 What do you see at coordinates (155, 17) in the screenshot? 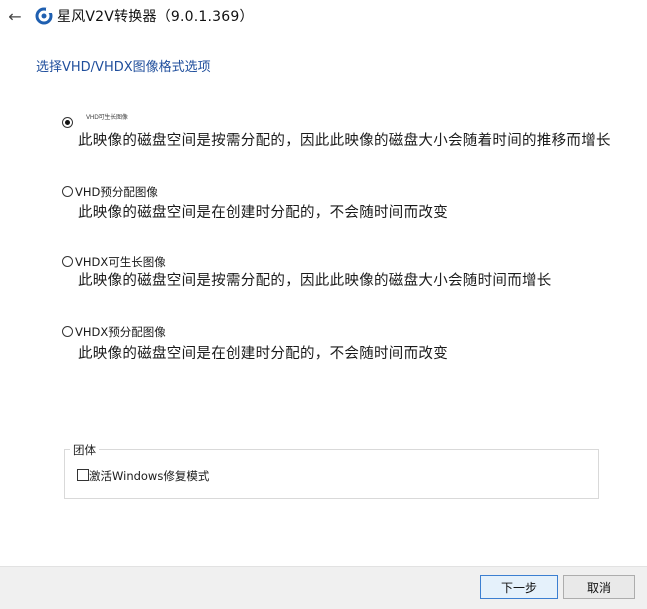
I see `window-title: 星风V2V转换器（9.0.1.369）` at bounding box center [155, 17].